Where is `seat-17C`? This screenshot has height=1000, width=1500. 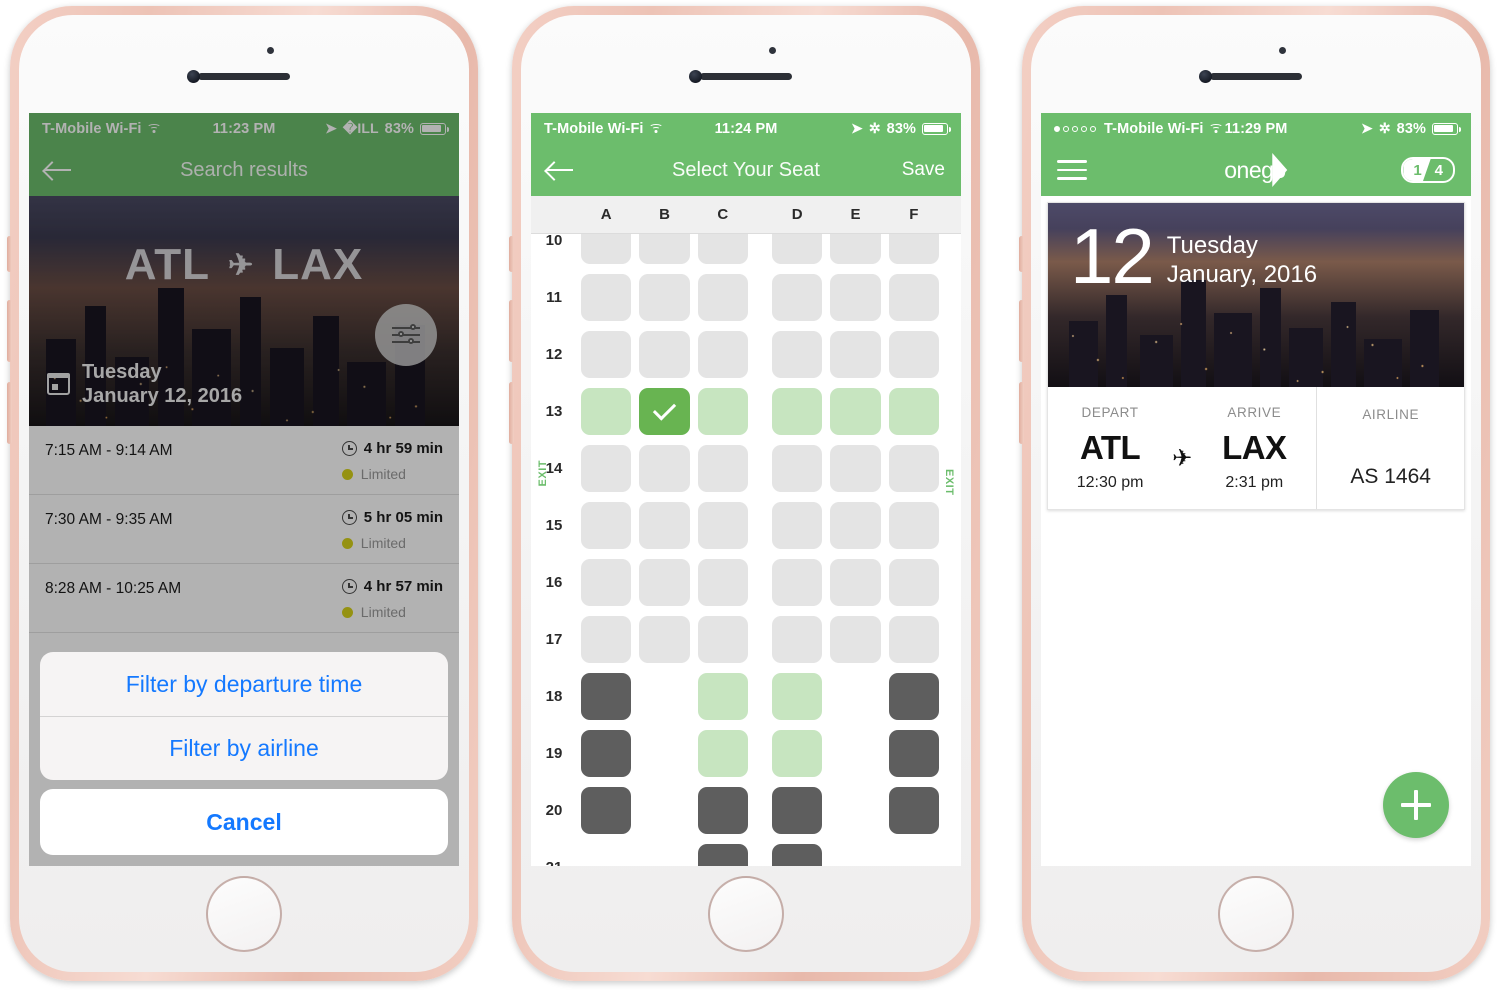
seat-17C is located at coordinates (722, 639).